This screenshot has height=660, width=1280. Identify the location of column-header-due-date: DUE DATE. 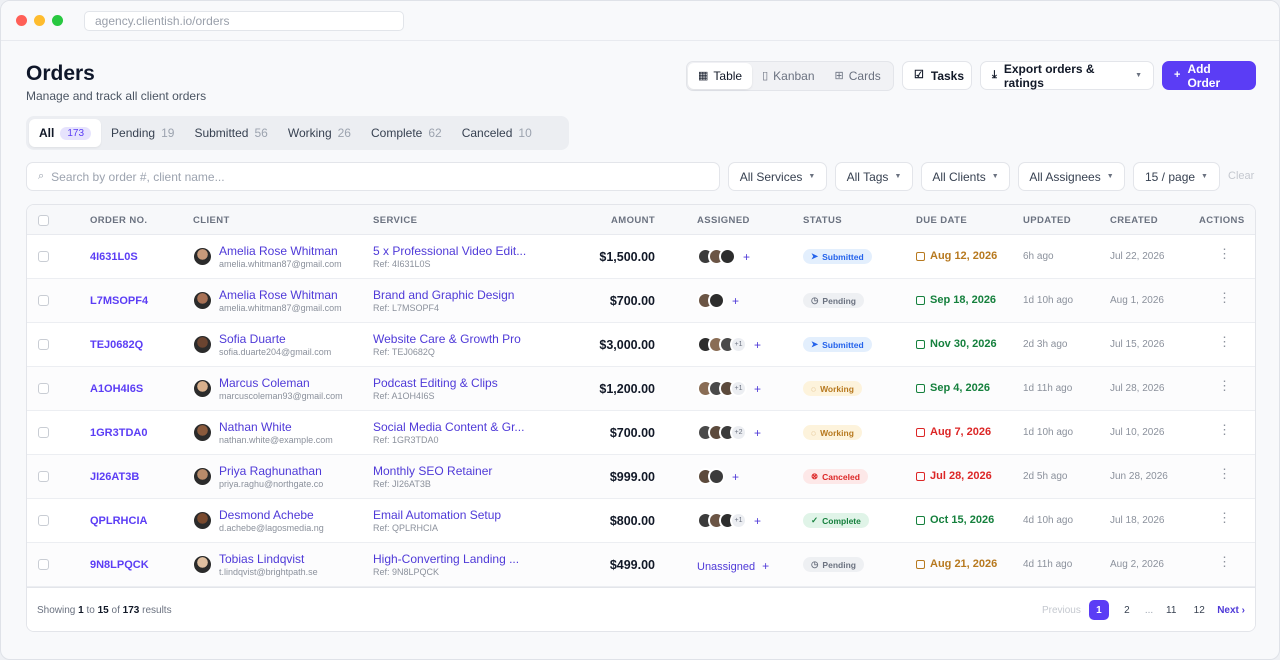
(941, 220).